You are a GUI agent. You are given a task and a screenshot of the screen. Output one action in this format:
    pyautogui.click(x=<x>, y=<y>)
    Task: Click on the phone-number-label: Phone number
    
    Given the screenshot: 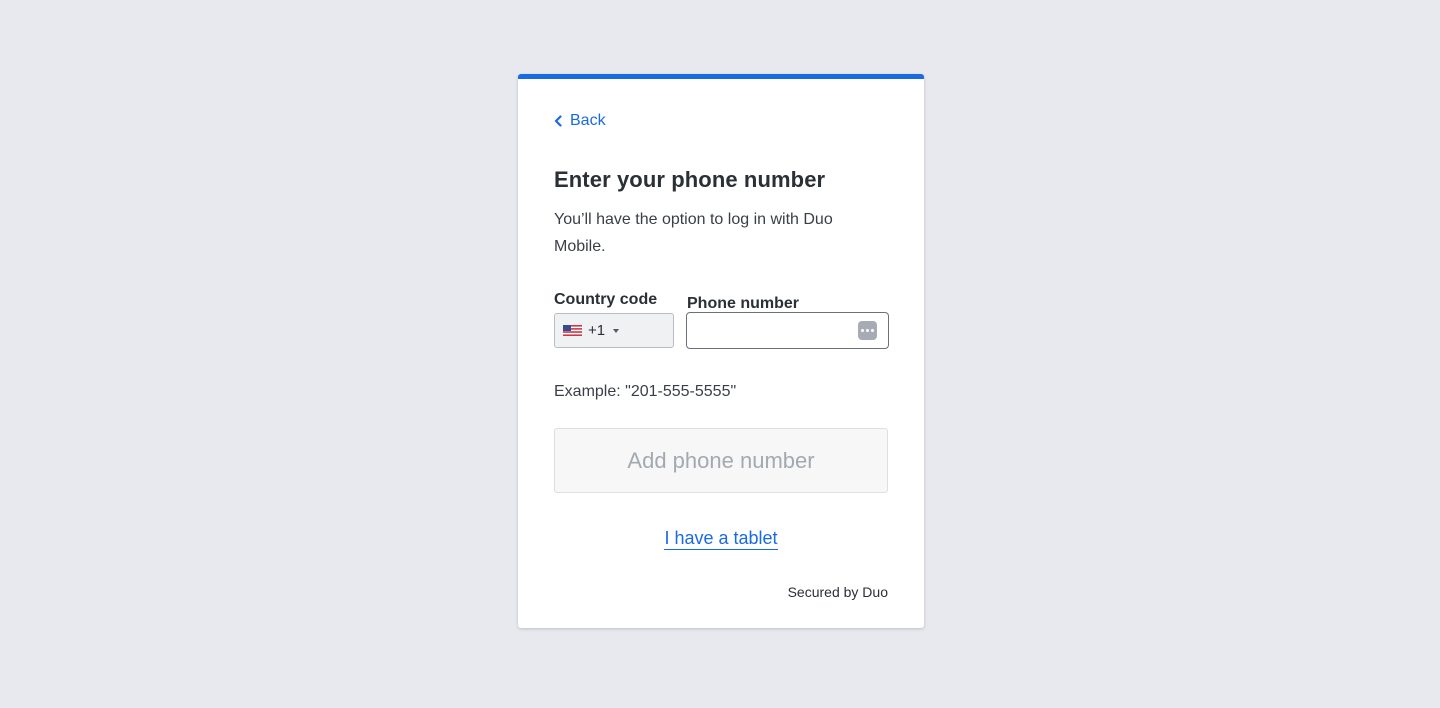 What is the action you would take?
    pyautogui.click(x=743, y=303)
    